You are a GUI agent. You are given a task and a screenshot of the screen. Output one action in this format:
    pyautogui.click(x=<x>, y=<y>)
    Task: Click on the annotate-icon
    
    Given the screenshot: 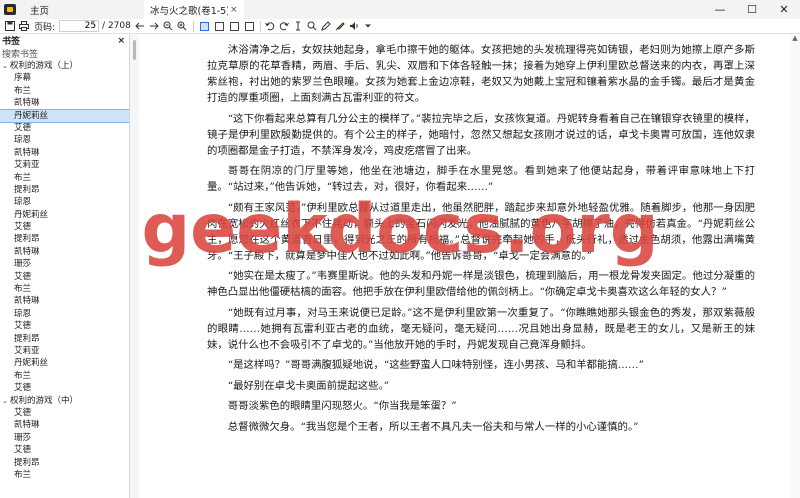 What is the action you would take?
    pyautogui.click(x=326, y=26)
    